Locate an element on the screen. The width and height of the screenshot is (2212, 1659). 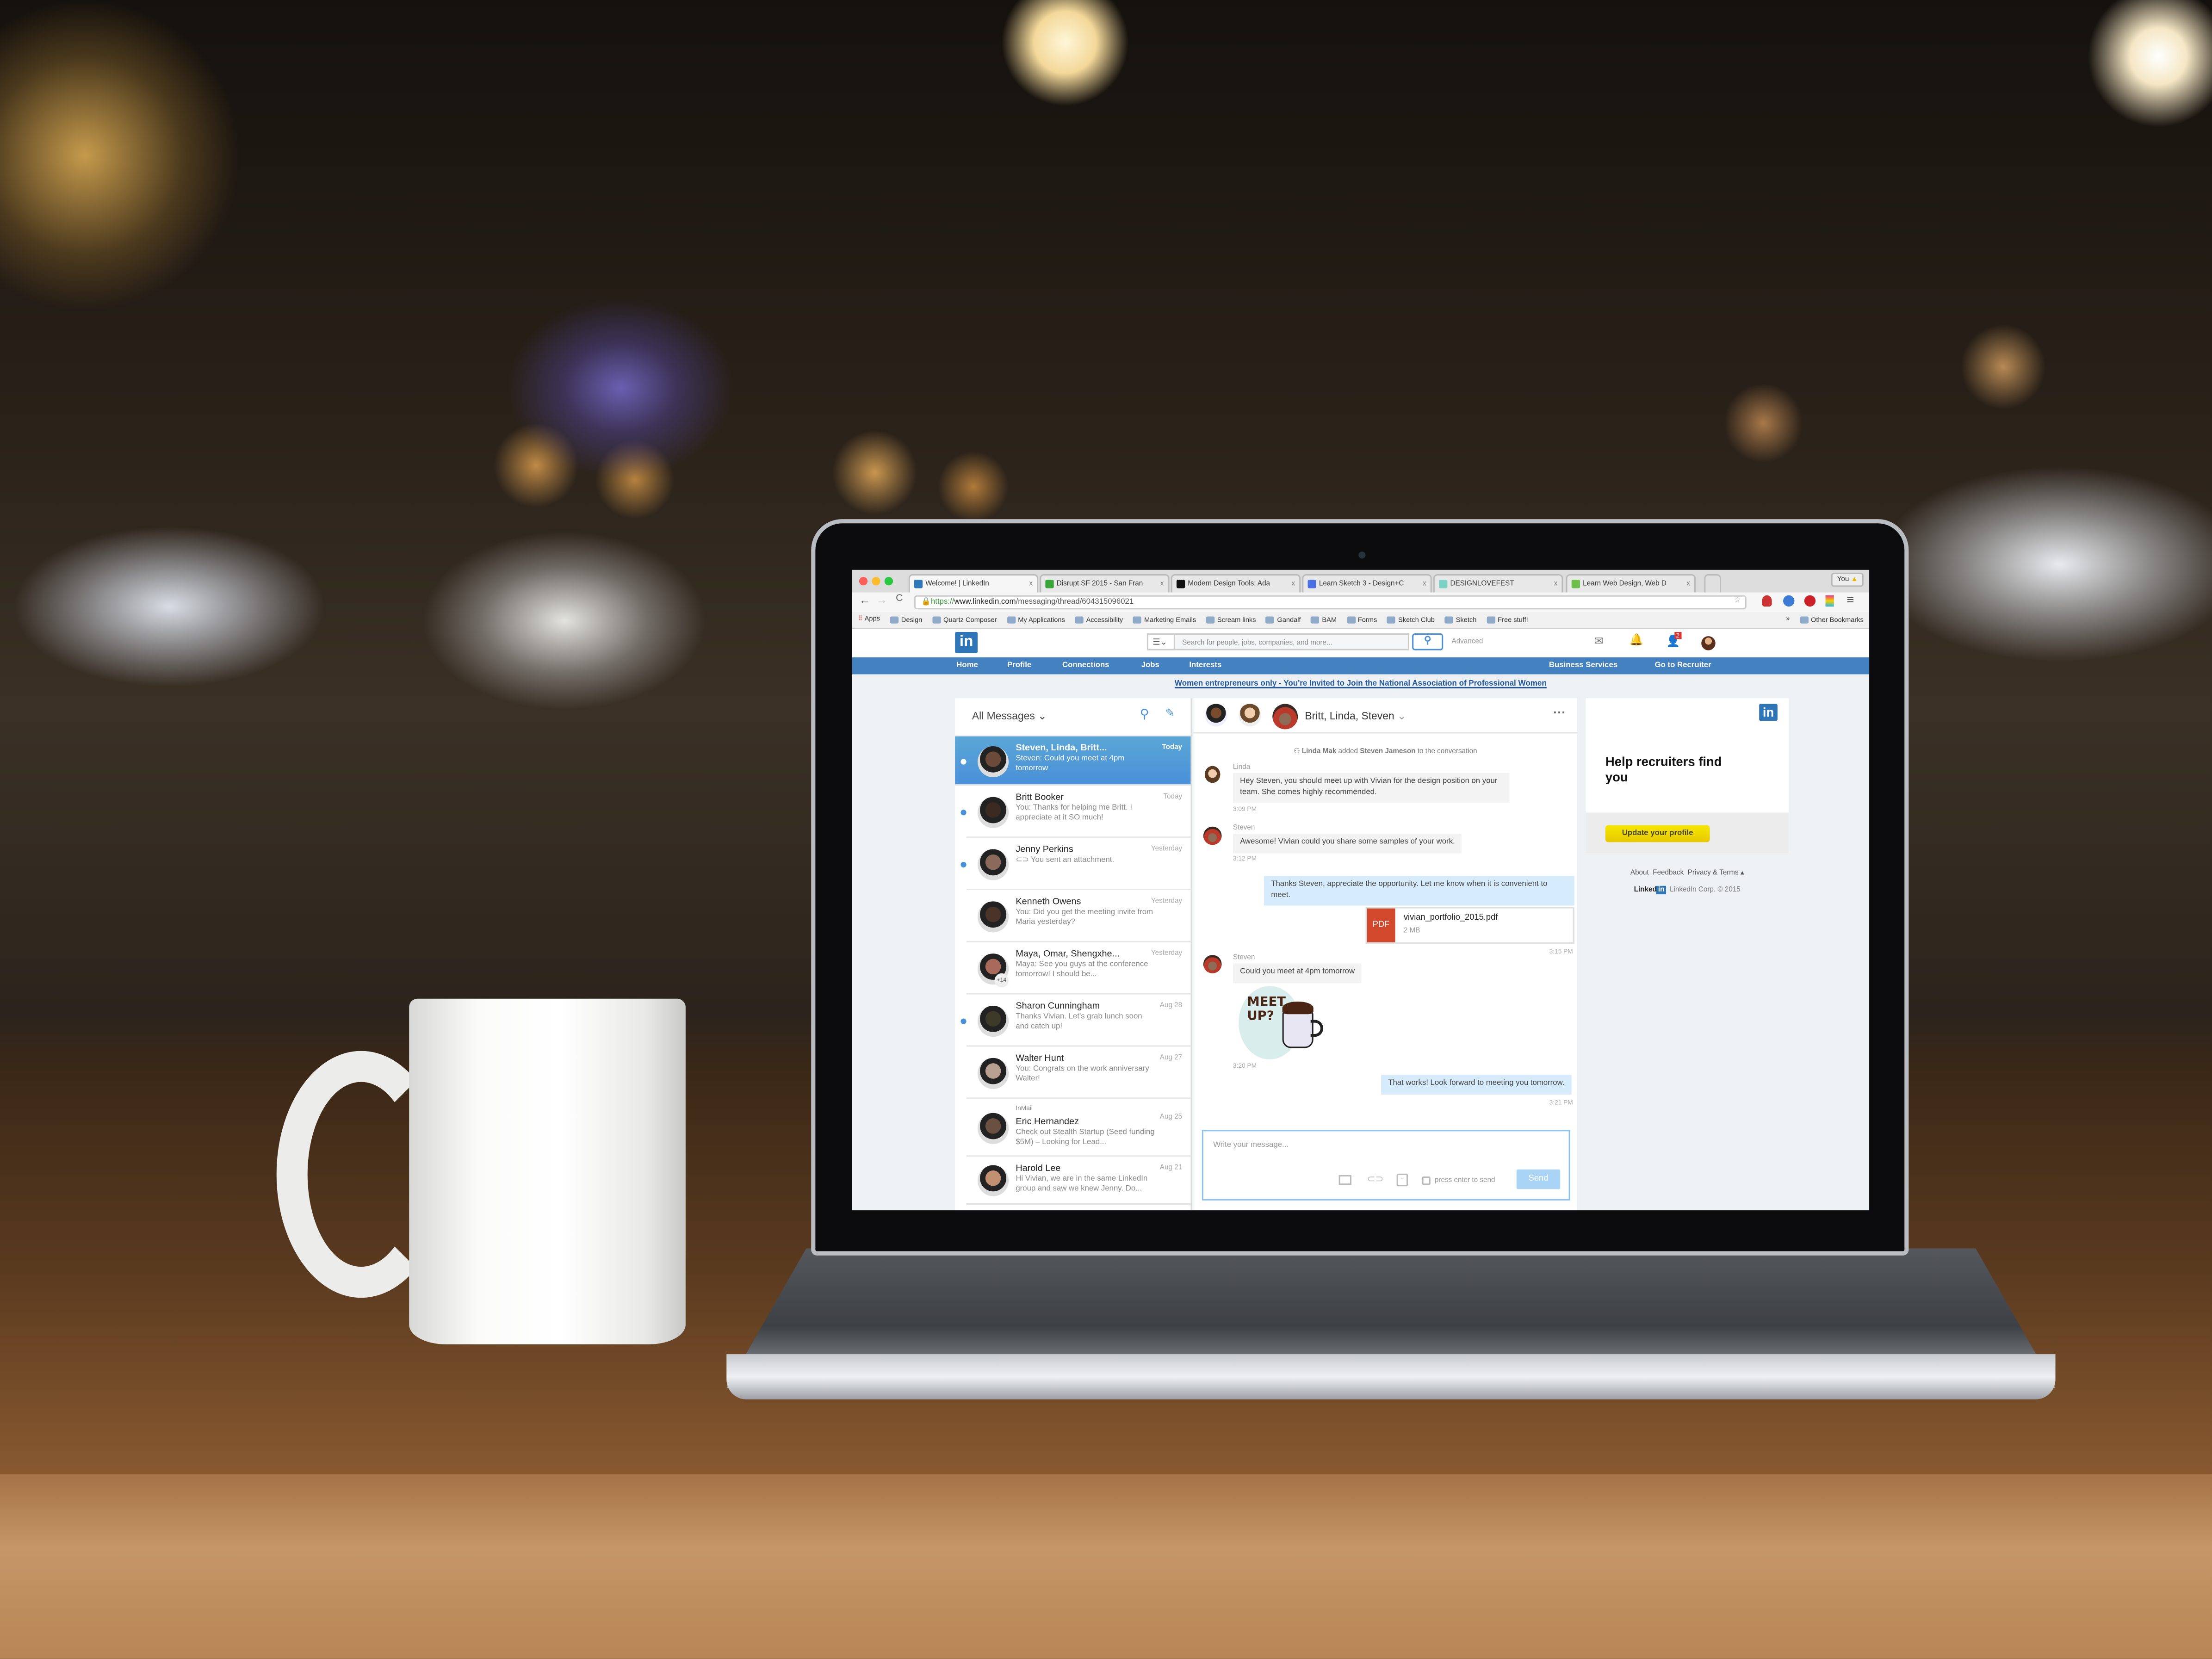
search-button: ⚲ is located at coordinates (1428, 641).